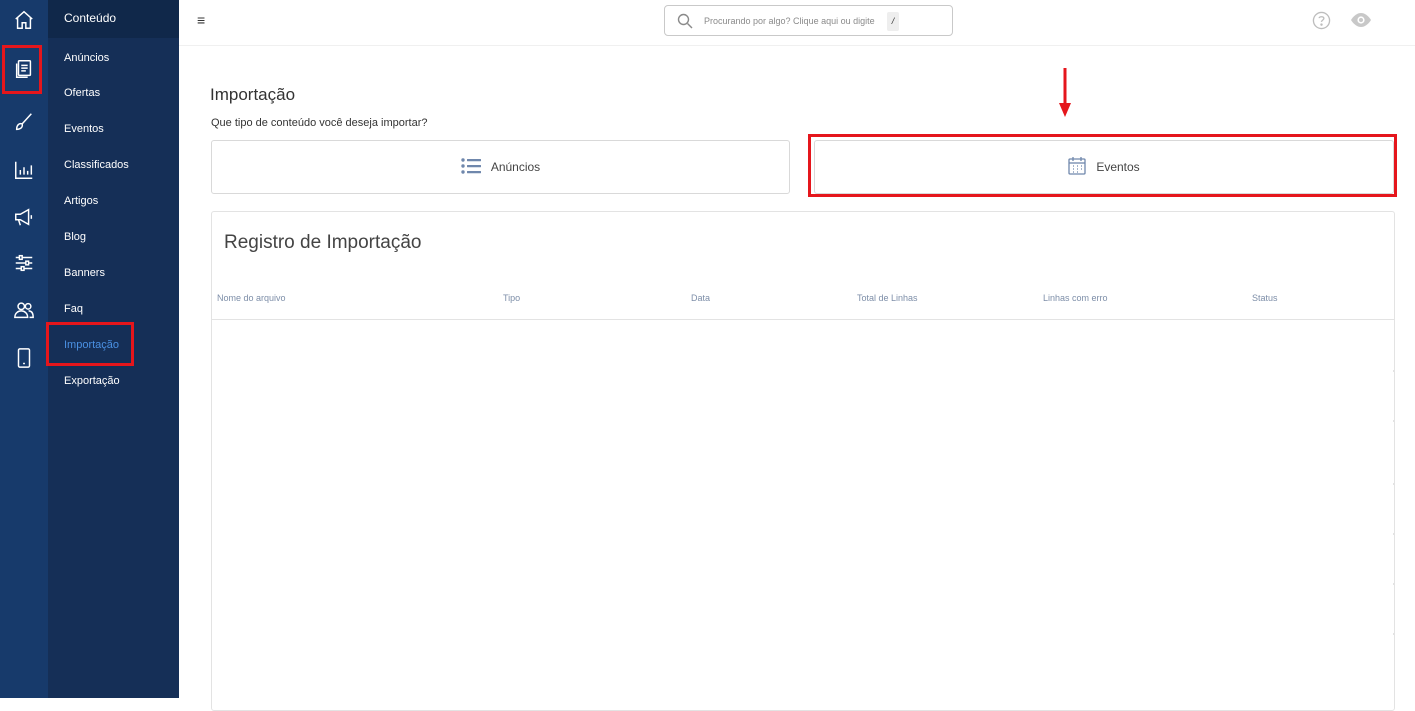 The height and width of the screenshot is (711, 1415). I want to click on eye-icon, so click(1361, 22).